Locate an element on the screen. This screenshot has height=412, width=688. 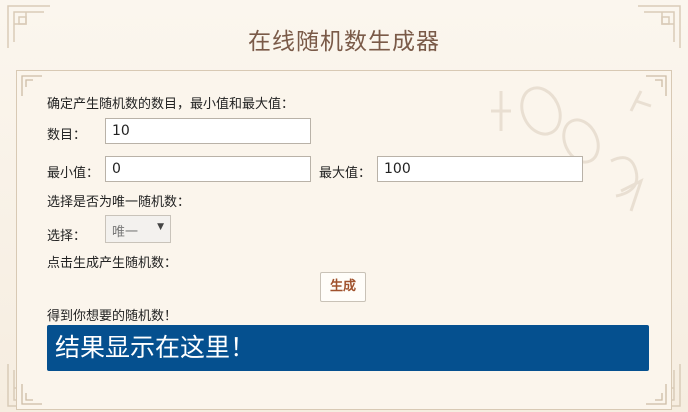
dropdown-arrow-icon: ▼ is located at coordinates (160, 227).